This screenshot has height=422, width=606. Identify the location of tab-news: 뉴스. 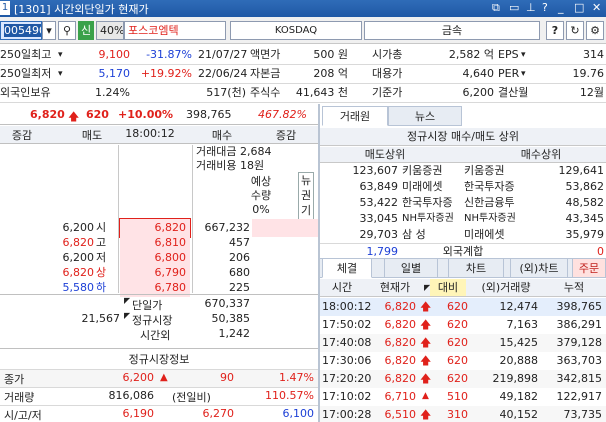
(425, 116).